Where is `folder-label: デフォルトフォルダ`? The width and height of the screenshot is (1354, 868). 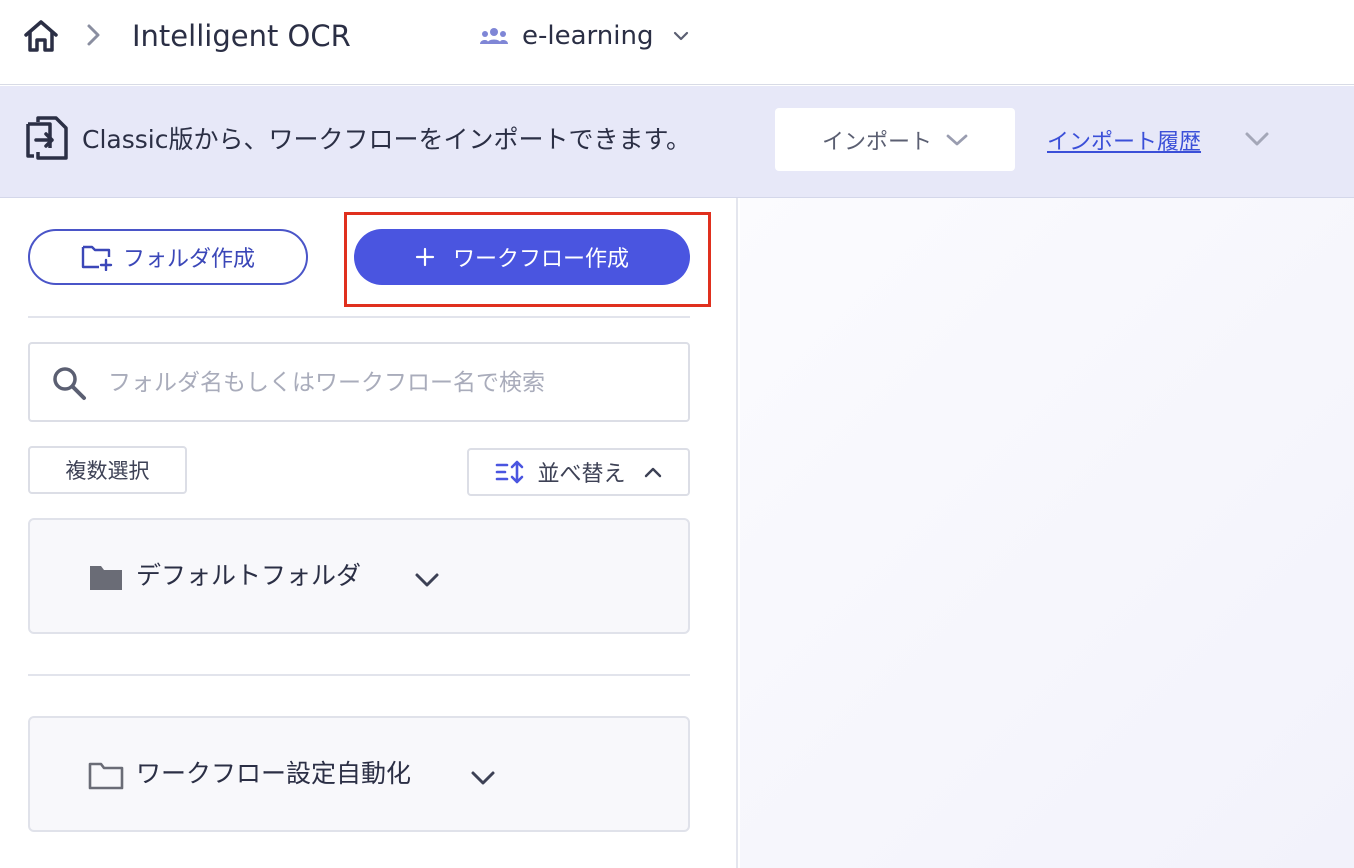 folder-label: デフォルトフォルダ is located at coordinates (249, 575).